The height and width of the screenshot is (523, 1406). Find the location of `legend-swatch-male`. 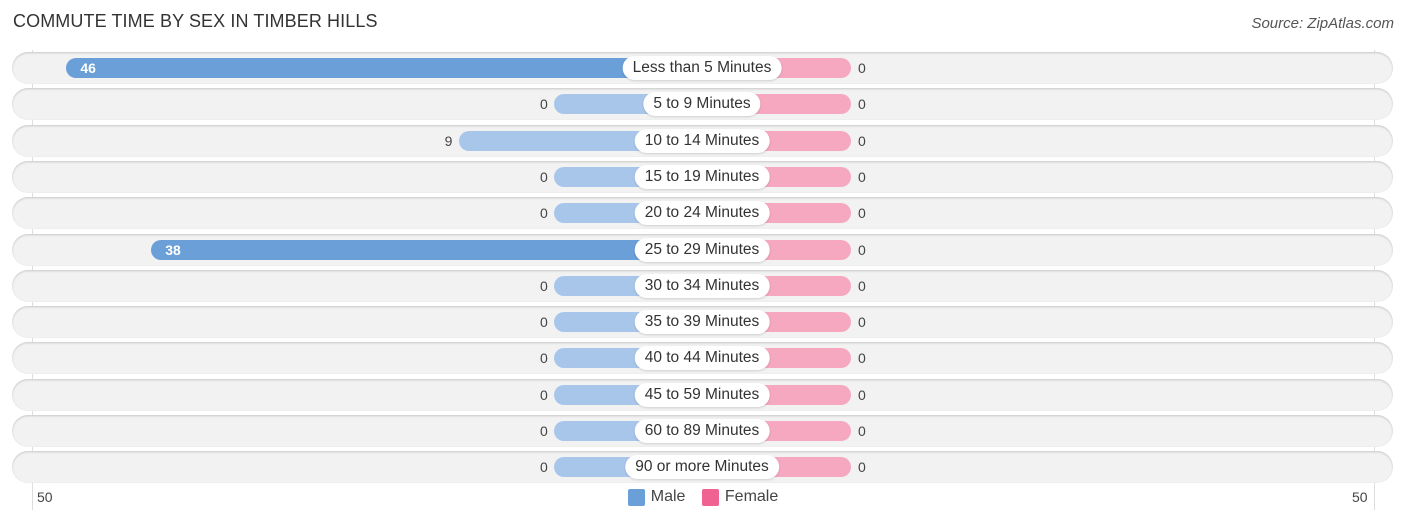

legend-swatch-male is located at coordinates (636, 497).